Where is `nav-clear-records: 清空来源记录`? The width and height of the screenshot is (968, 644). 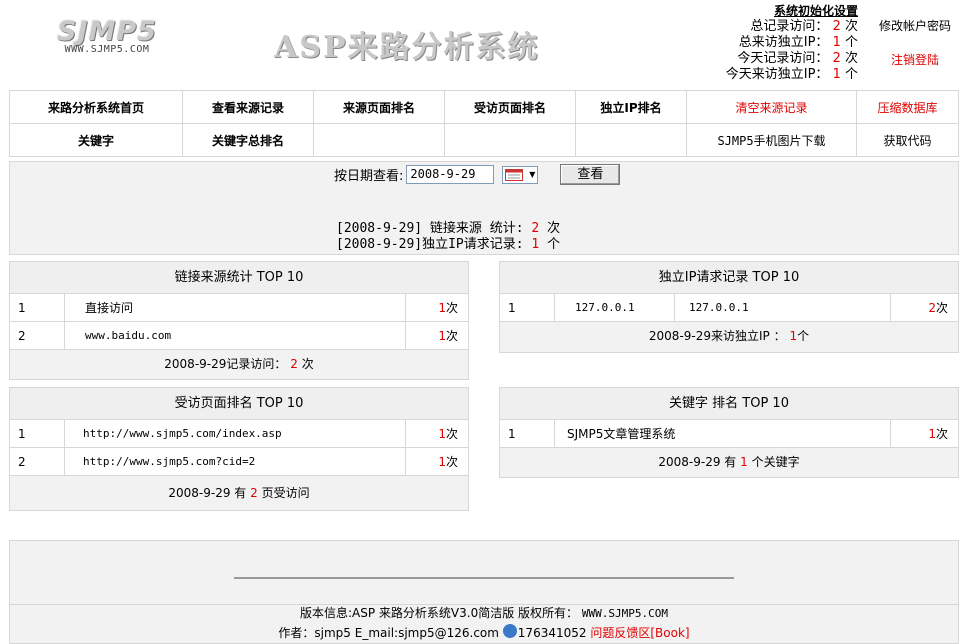
nav-clear-records: 清空来源记录 is located at coordinates (771, 107).